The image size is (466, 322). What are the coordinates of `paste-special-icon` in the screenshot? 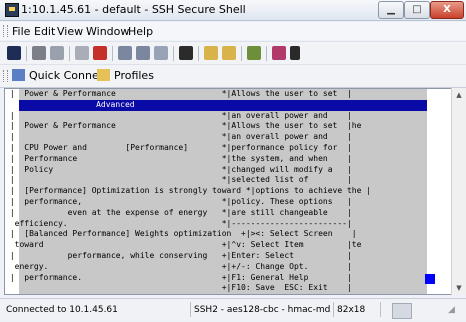 It's located at (161, 53).